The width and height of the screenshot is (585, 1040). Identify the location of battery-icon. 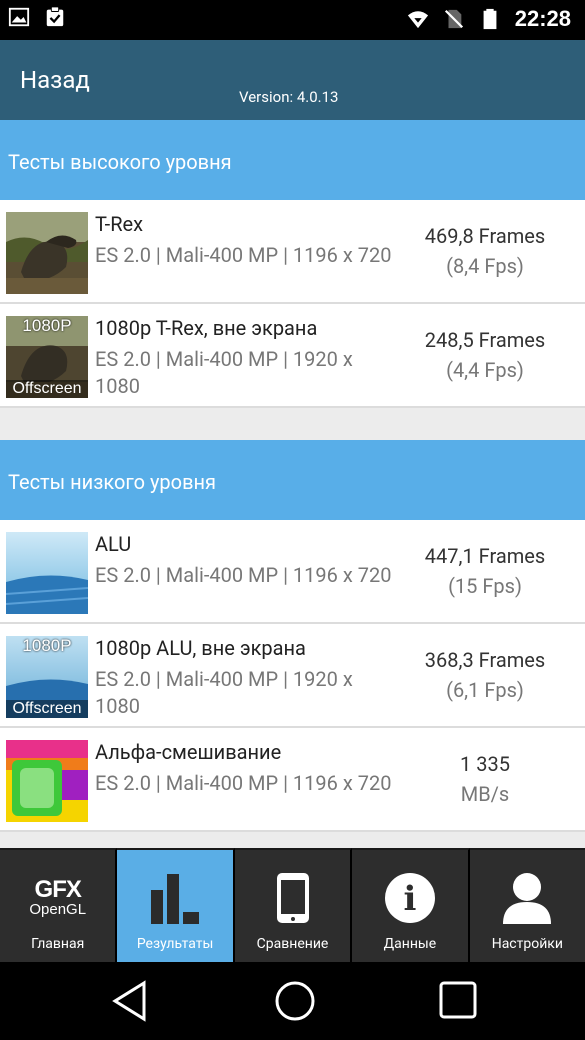
(490, 19).